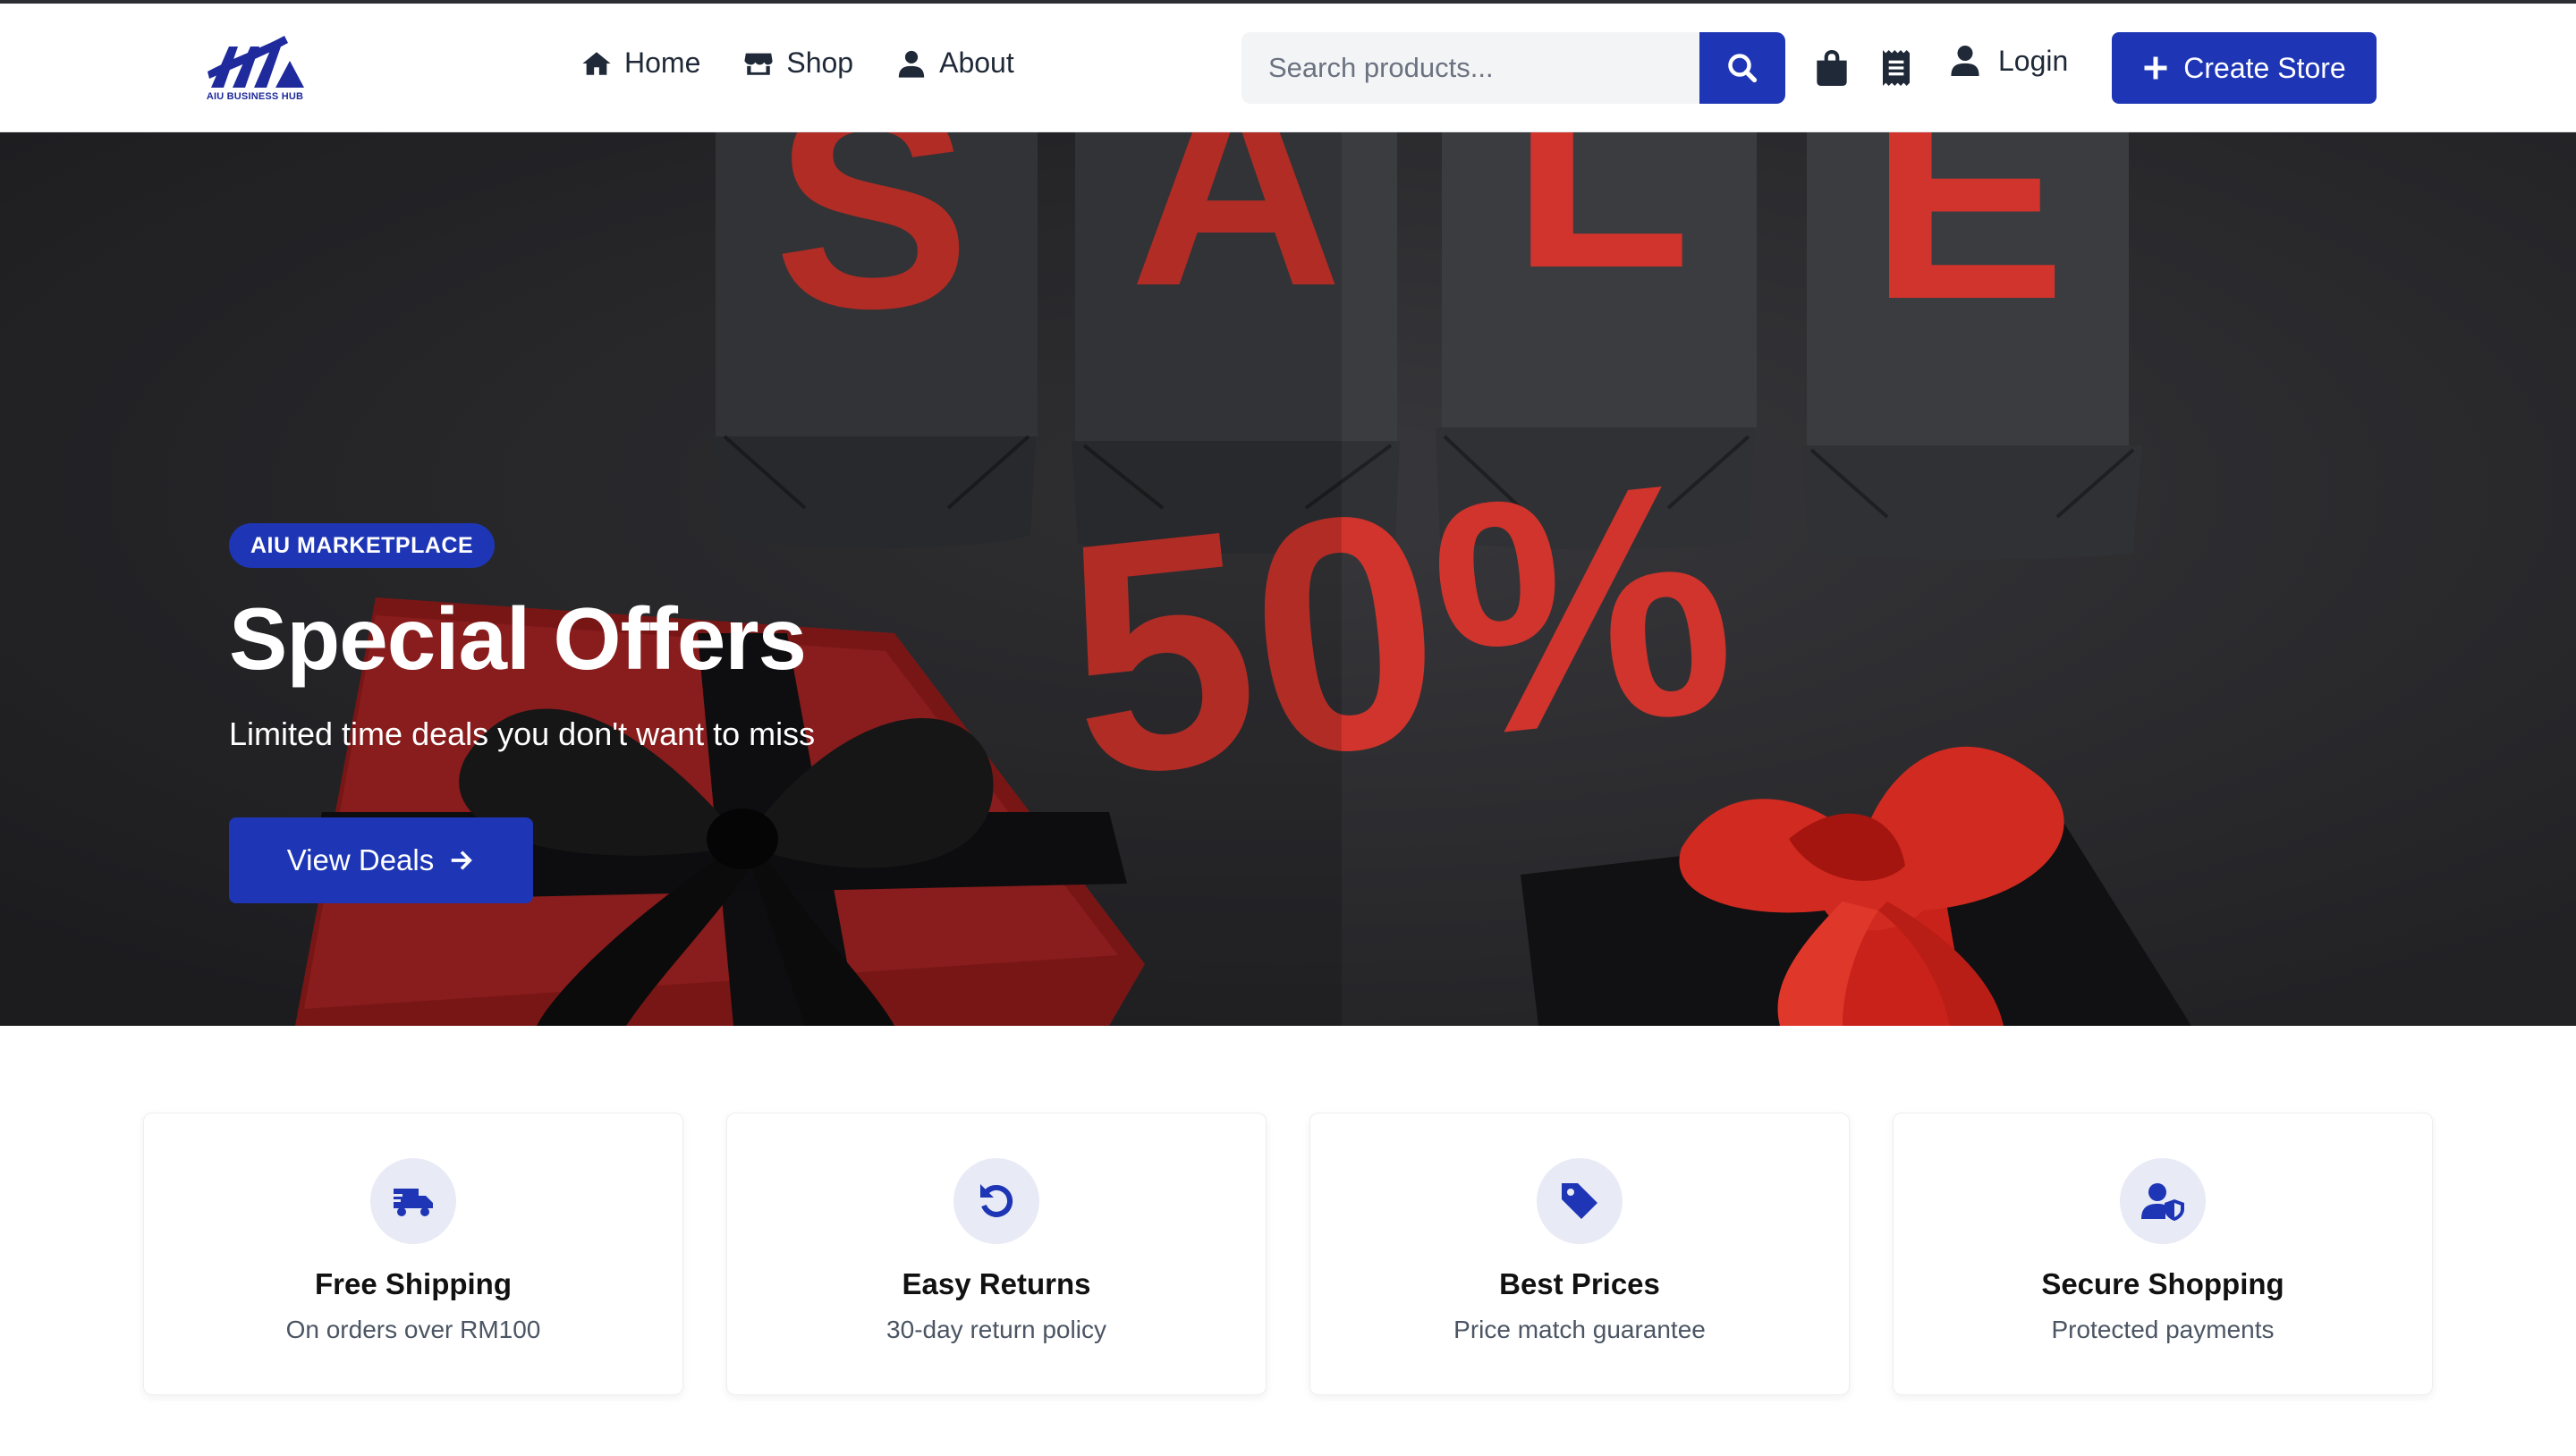  What do you see at coordinates (462, 860) in the screenshot?
I see `arrow-right-icon` at bounding box center [462, 860].